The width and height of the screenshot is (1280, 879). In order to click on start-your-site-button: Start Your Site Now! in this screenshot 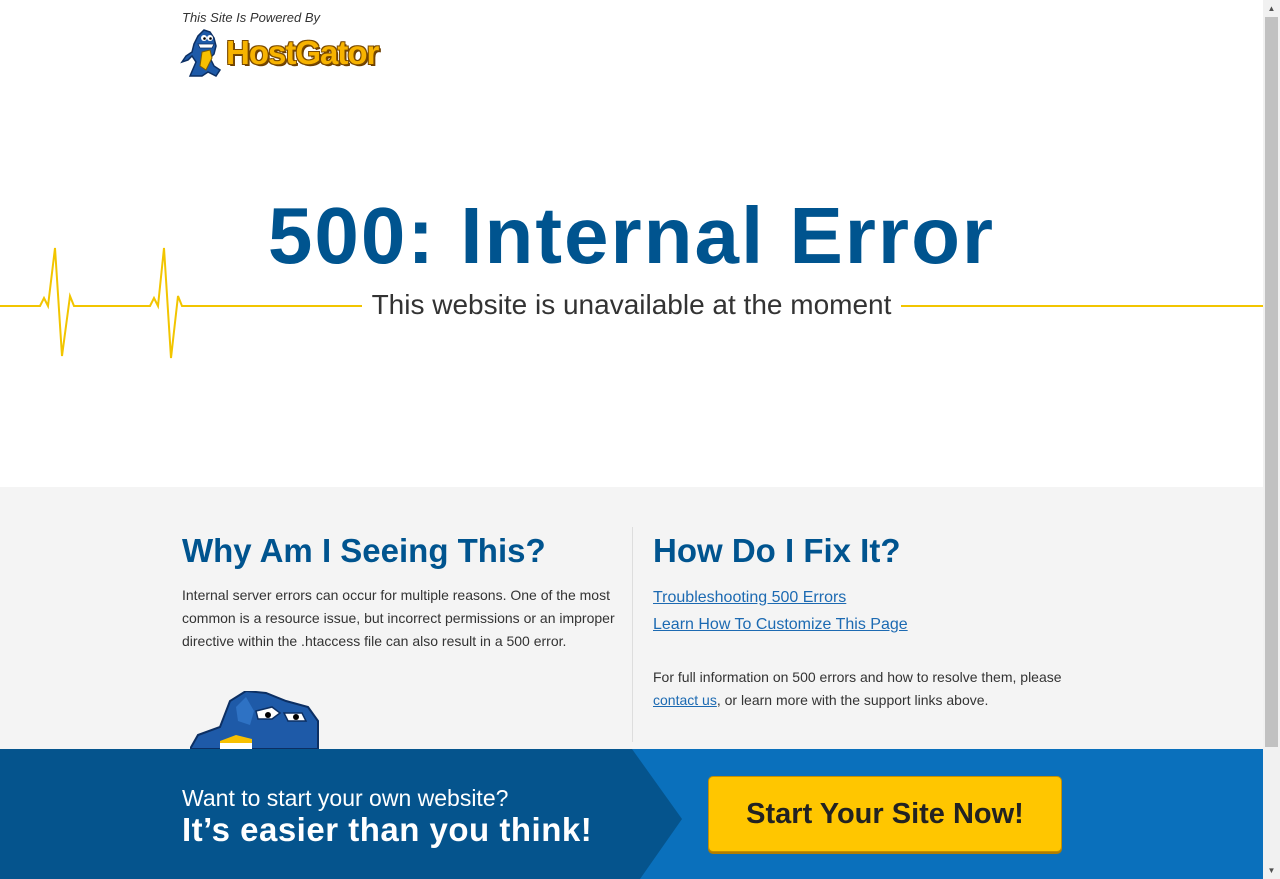, I will do `click(885, 814)`.